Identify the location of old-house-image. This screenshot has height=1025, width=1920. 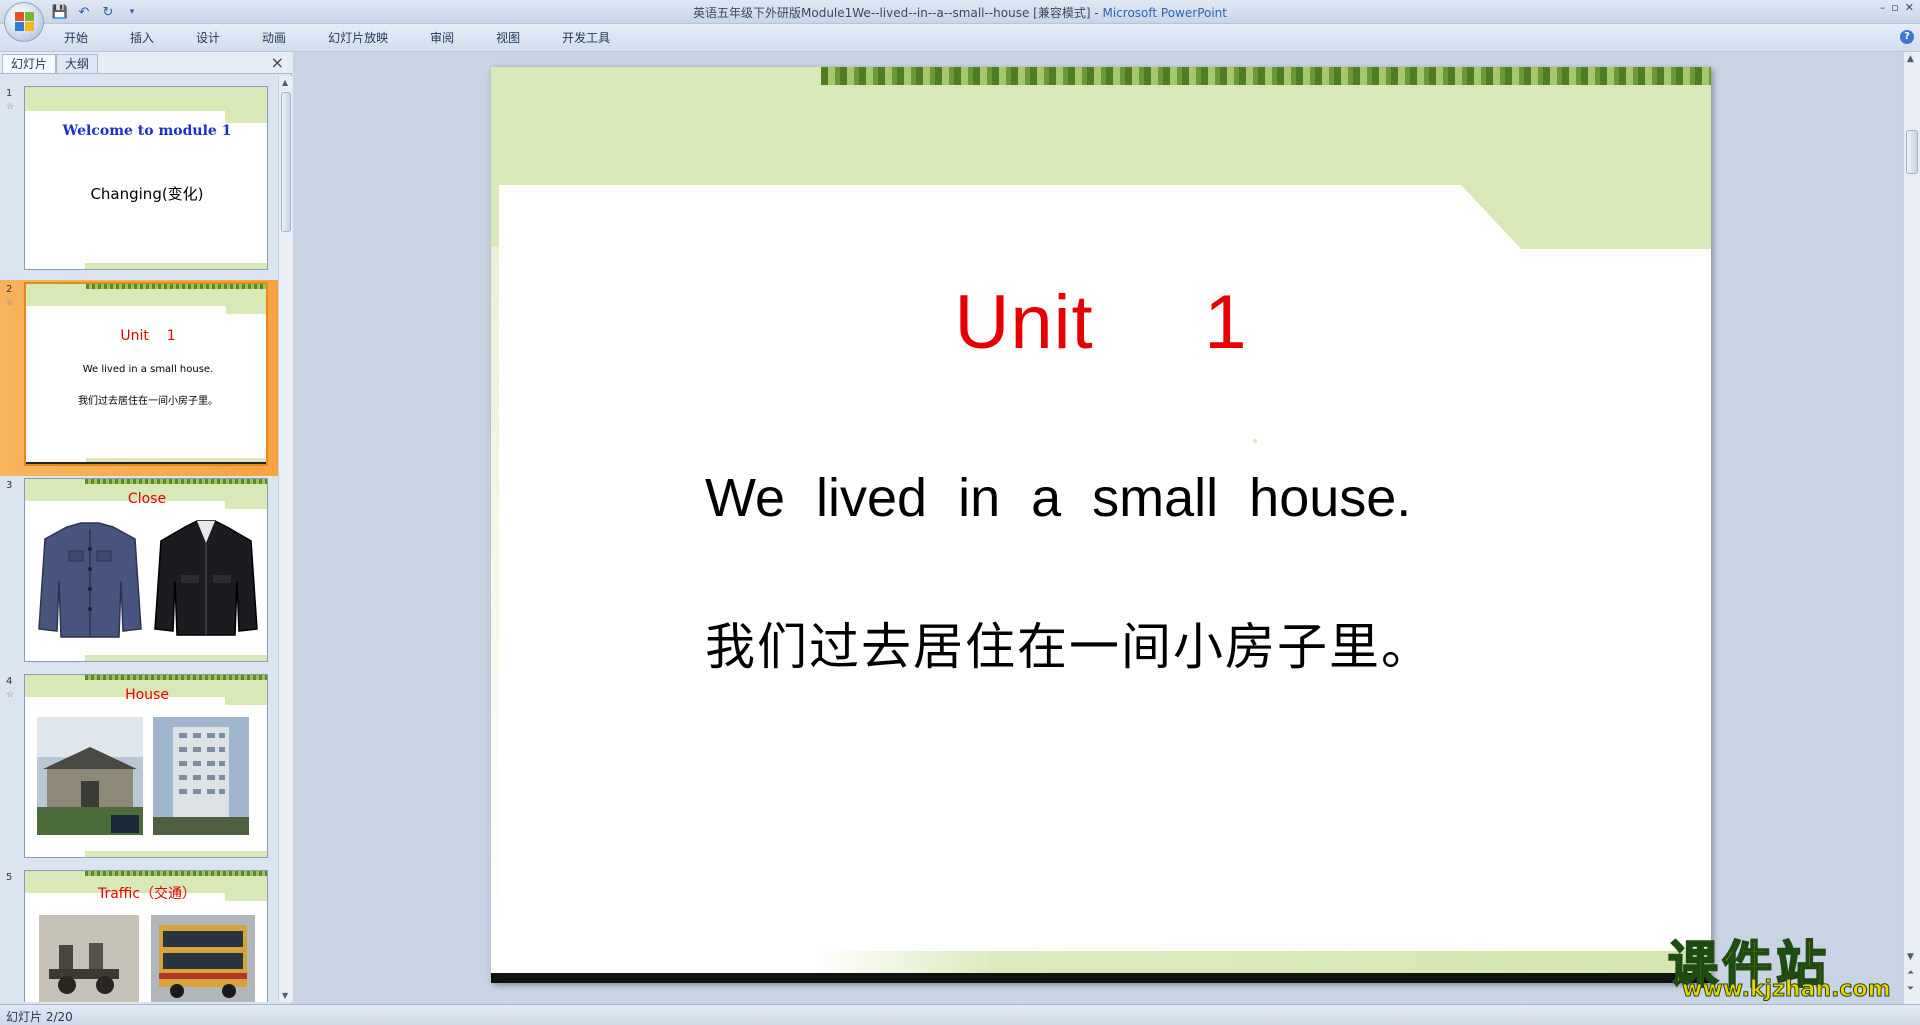
(90, 776).